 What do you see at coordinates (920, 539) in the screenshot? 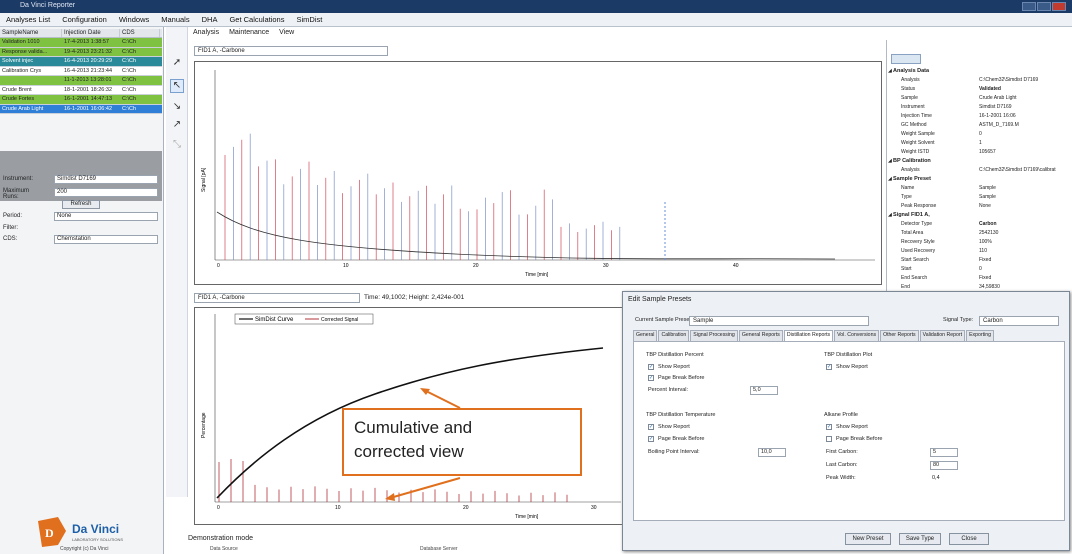
I see `save-type-button: Save Type` at bounding box center [920, 539].